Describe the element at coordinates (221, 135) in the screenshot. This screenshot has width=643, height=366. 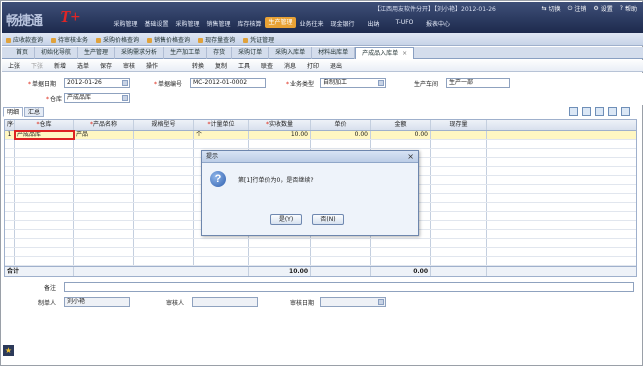
I see `unit-cell: 个` at that location.